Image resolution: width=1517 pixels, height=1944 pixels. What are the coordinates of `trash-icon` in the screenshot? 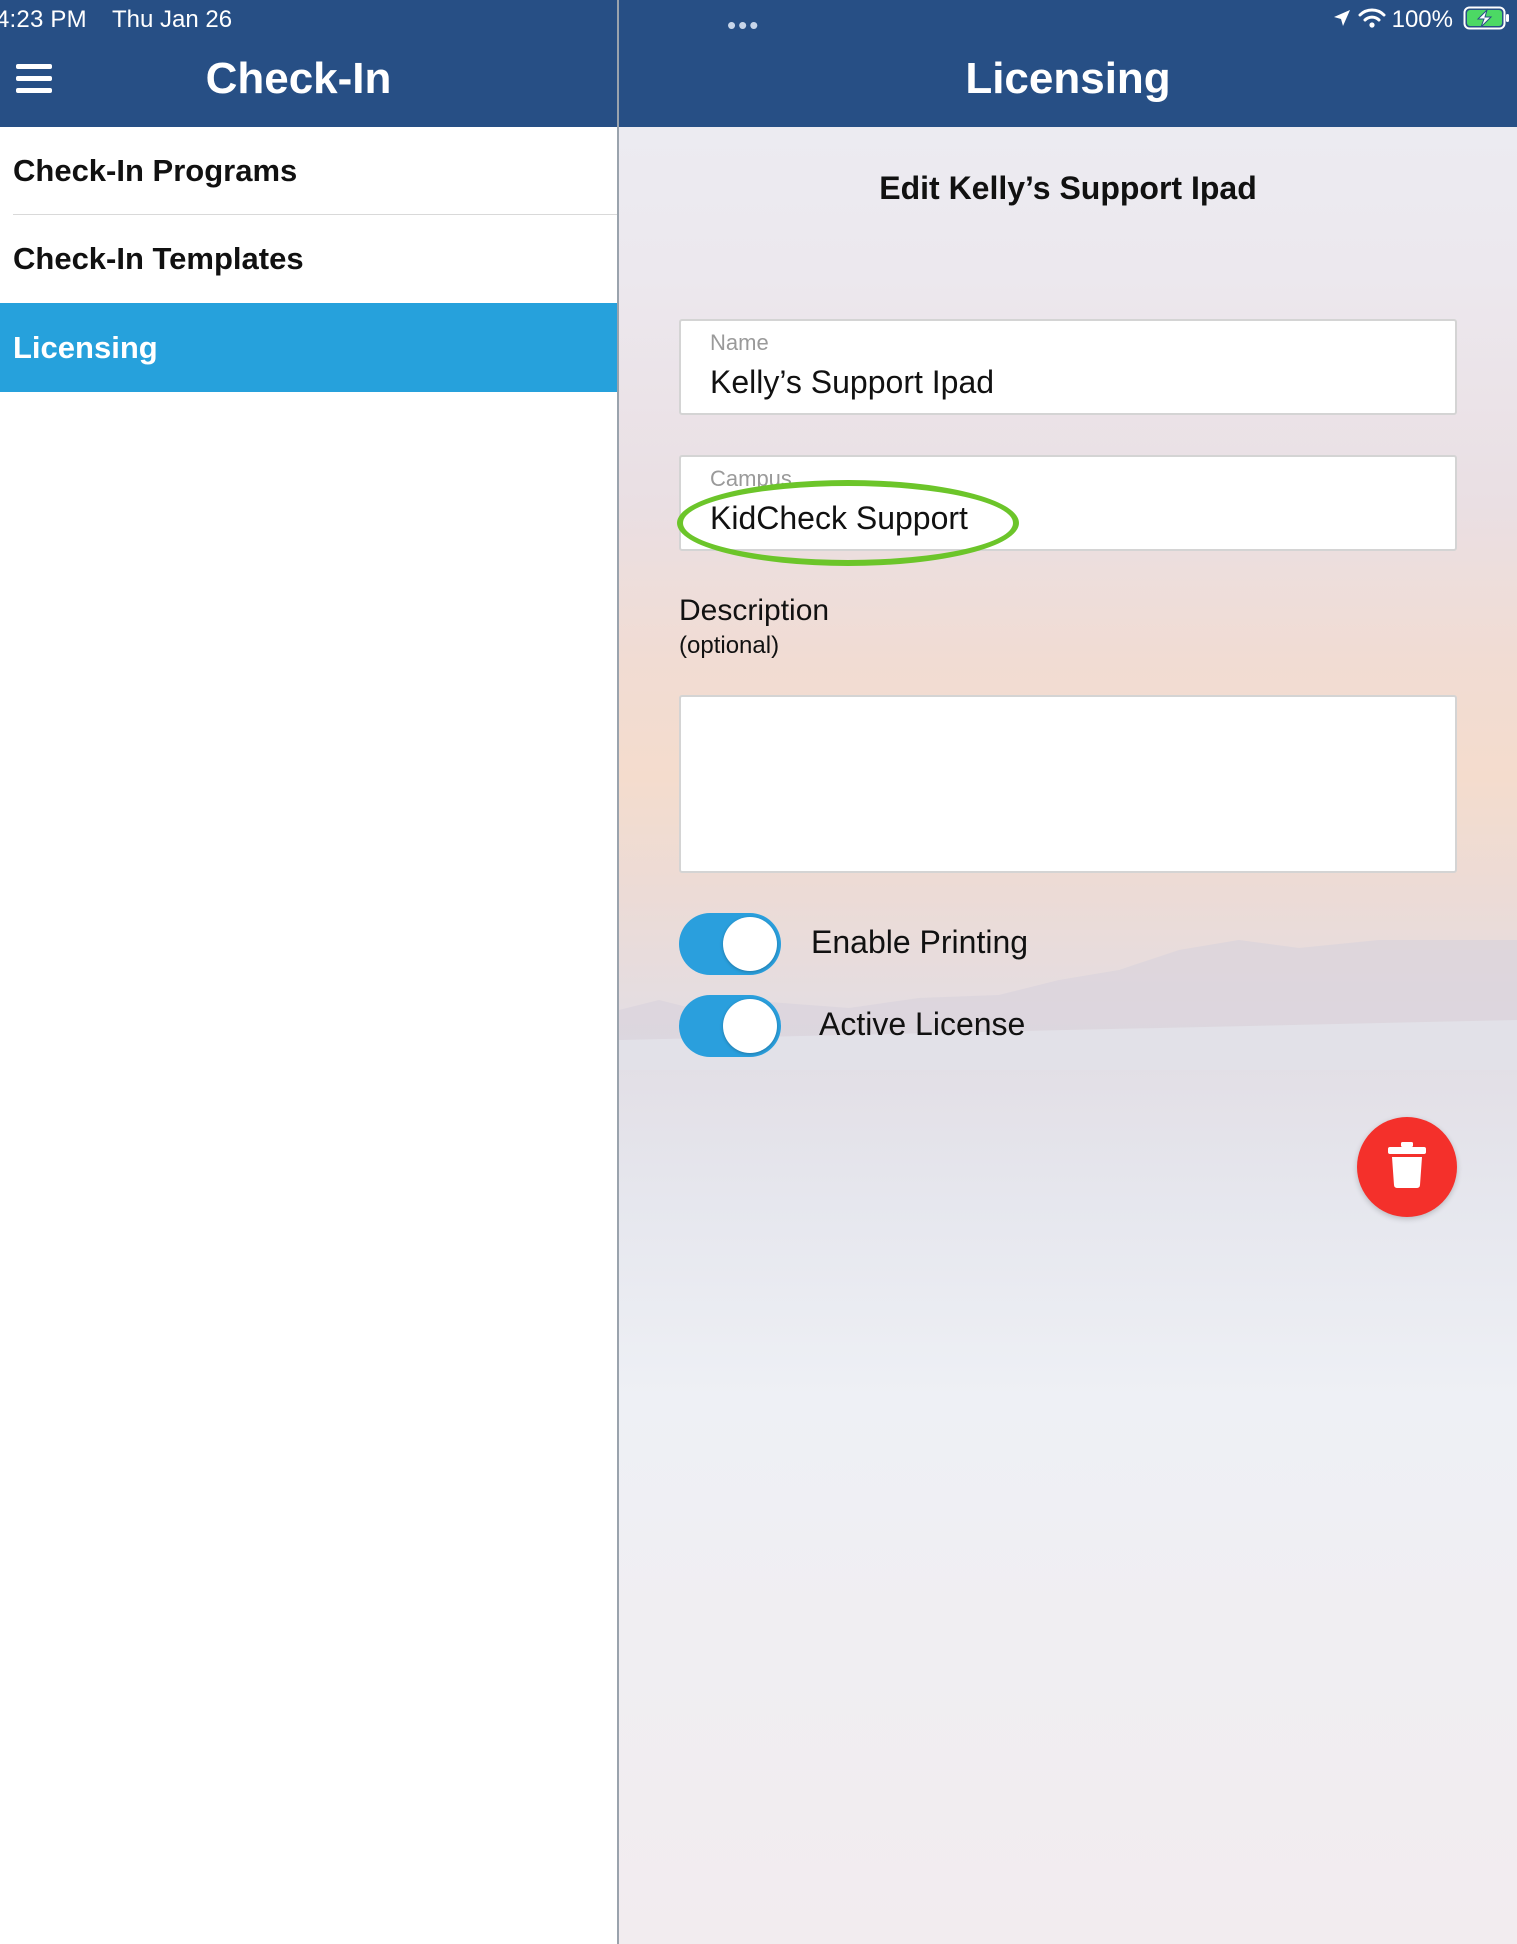 It's located at (1407, 1167).